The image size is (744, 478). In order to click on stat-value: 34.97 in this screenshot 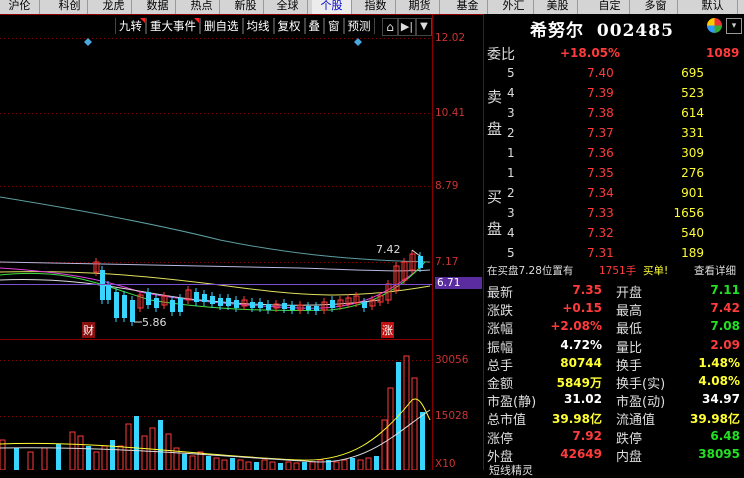, I will do `click(721, 399)`.